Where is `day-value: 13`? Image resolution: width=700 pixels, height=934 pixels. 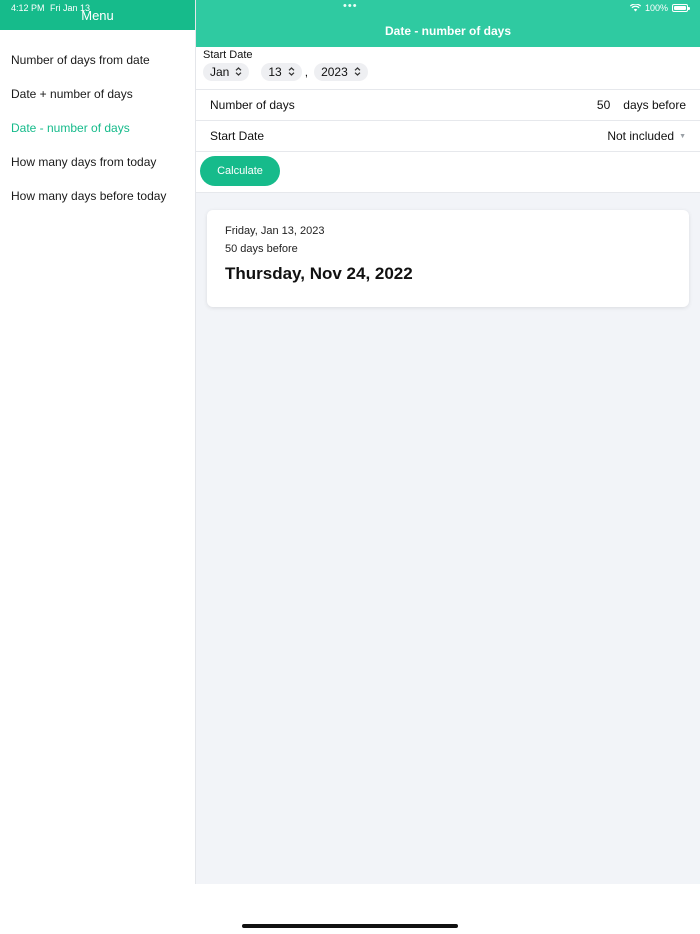
day-value: 13 is located at coordinates (275, 72).